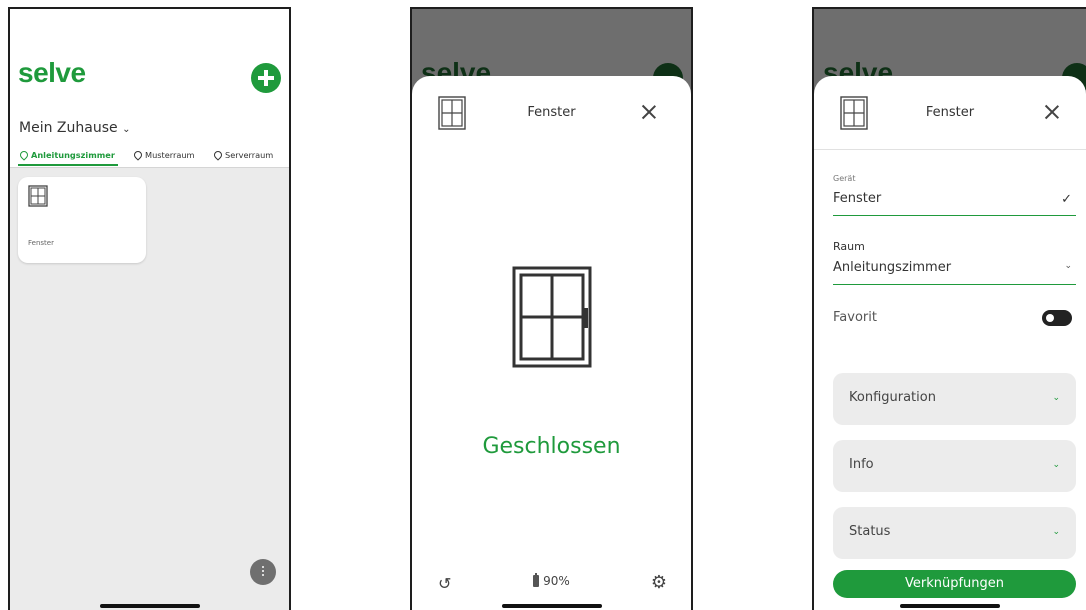 Image resolution: width=1086 pixels, height=610 pixels. What do you see at coordinates (68, 128) in the screenshot?
I see `home-selector-label: Mein Zuhause` at bounding box center [68, 128].